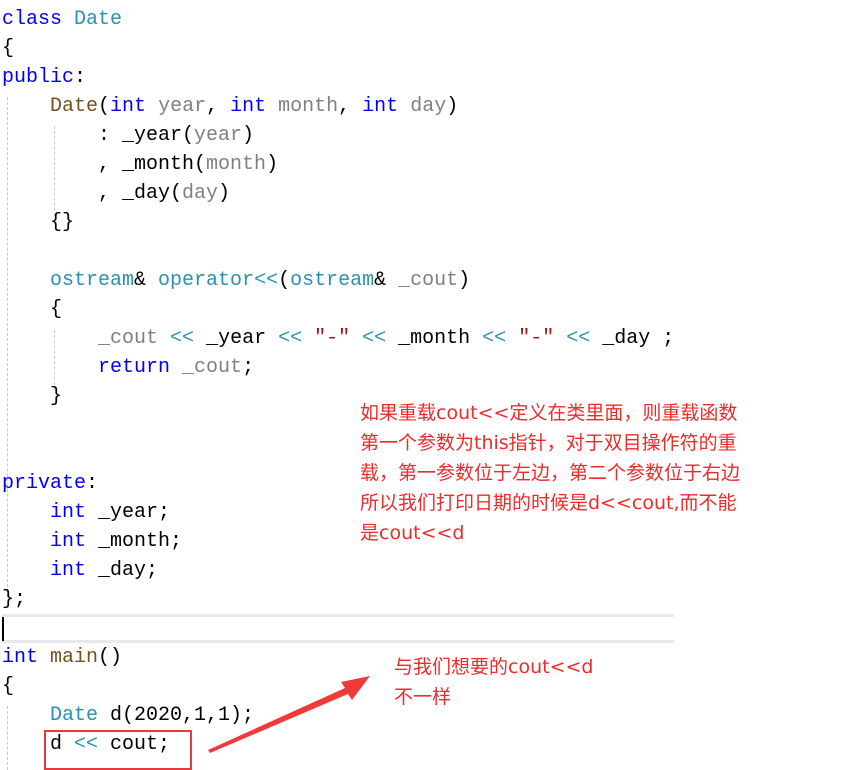 This screenshot has height=770, width=846. I want to click on note-line: 第一个参数为this指针，对于双目操作符的重, so click(548, 443).